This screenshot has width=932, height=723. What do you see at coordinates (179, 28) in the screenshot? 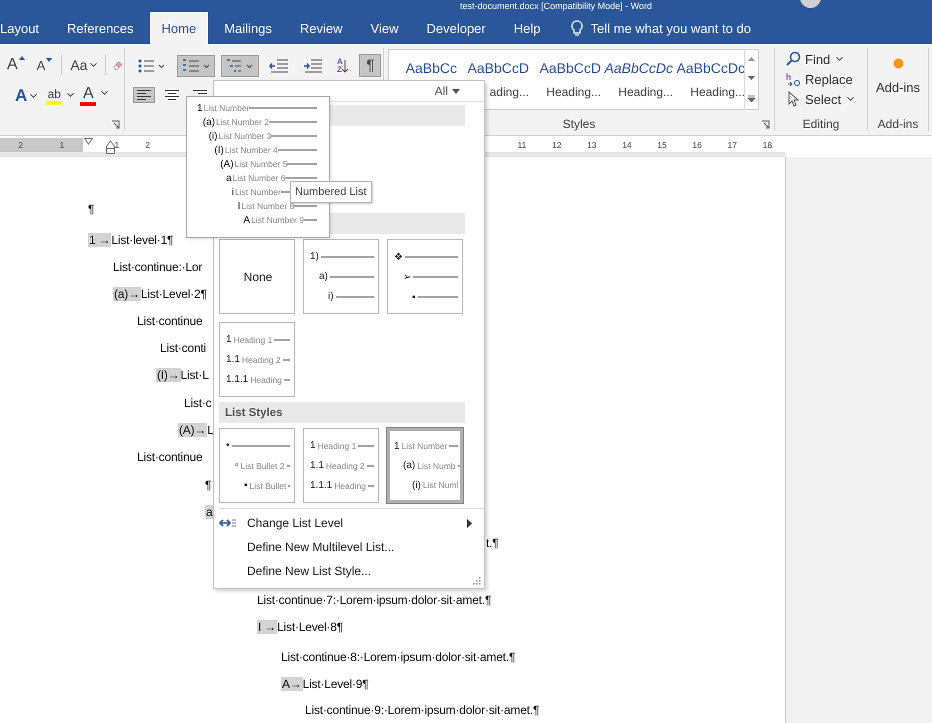
I see `ribbon-tab: Home` at bounding box center [179, 28].